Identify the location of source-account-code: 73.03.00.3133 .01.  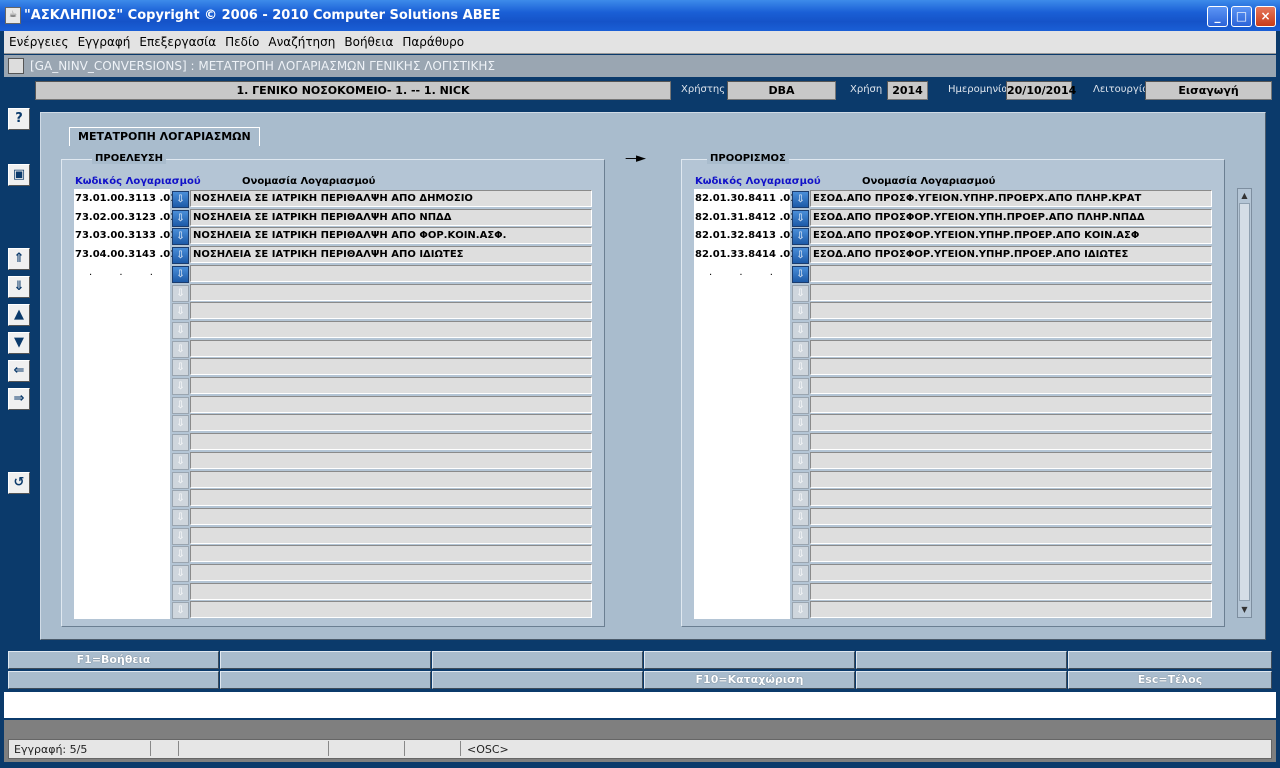
(126, 235).